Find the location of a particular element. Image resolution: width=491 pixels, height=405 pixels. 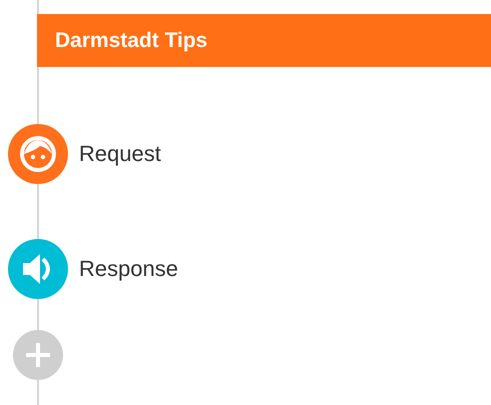

plus-icon is located at coordinates (38, 355).